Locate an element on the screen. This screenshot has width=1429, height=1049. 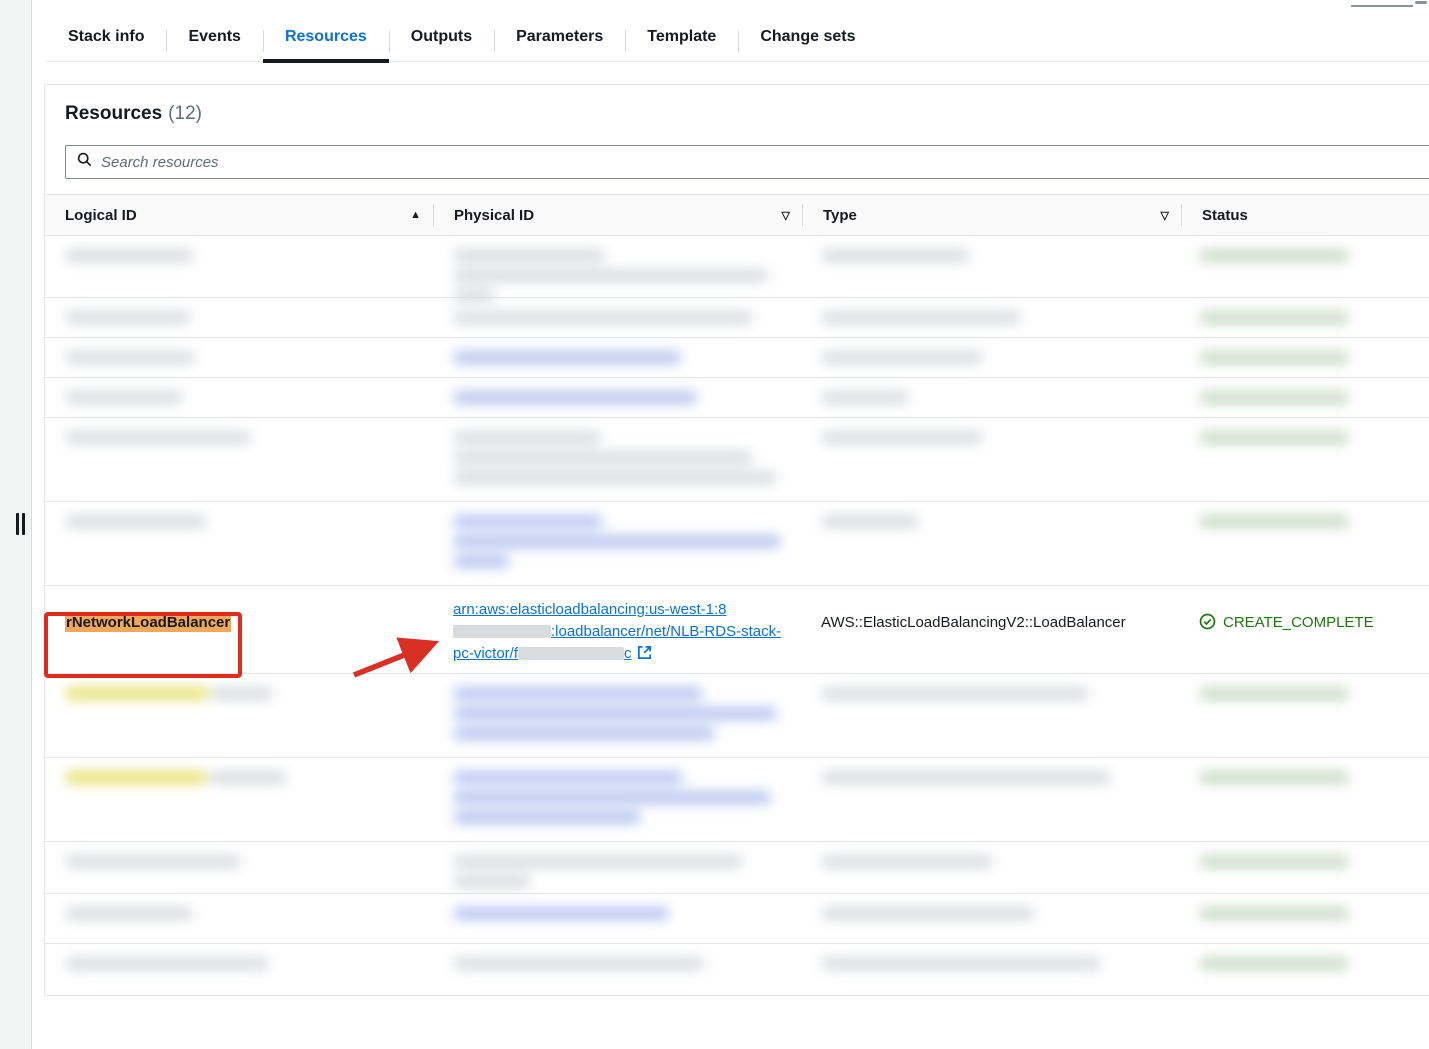
column-header-logical-id: Logical ID ▲ is located at coordinates (239, 215).